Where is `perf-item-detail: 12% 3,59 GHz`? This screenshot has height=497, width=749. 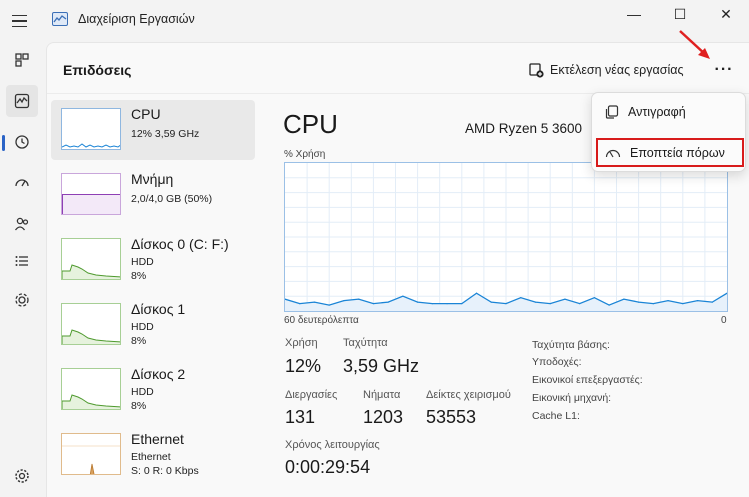 perf-item-detail: 12% 3,59 GHz is located at coordinates (165, 134).